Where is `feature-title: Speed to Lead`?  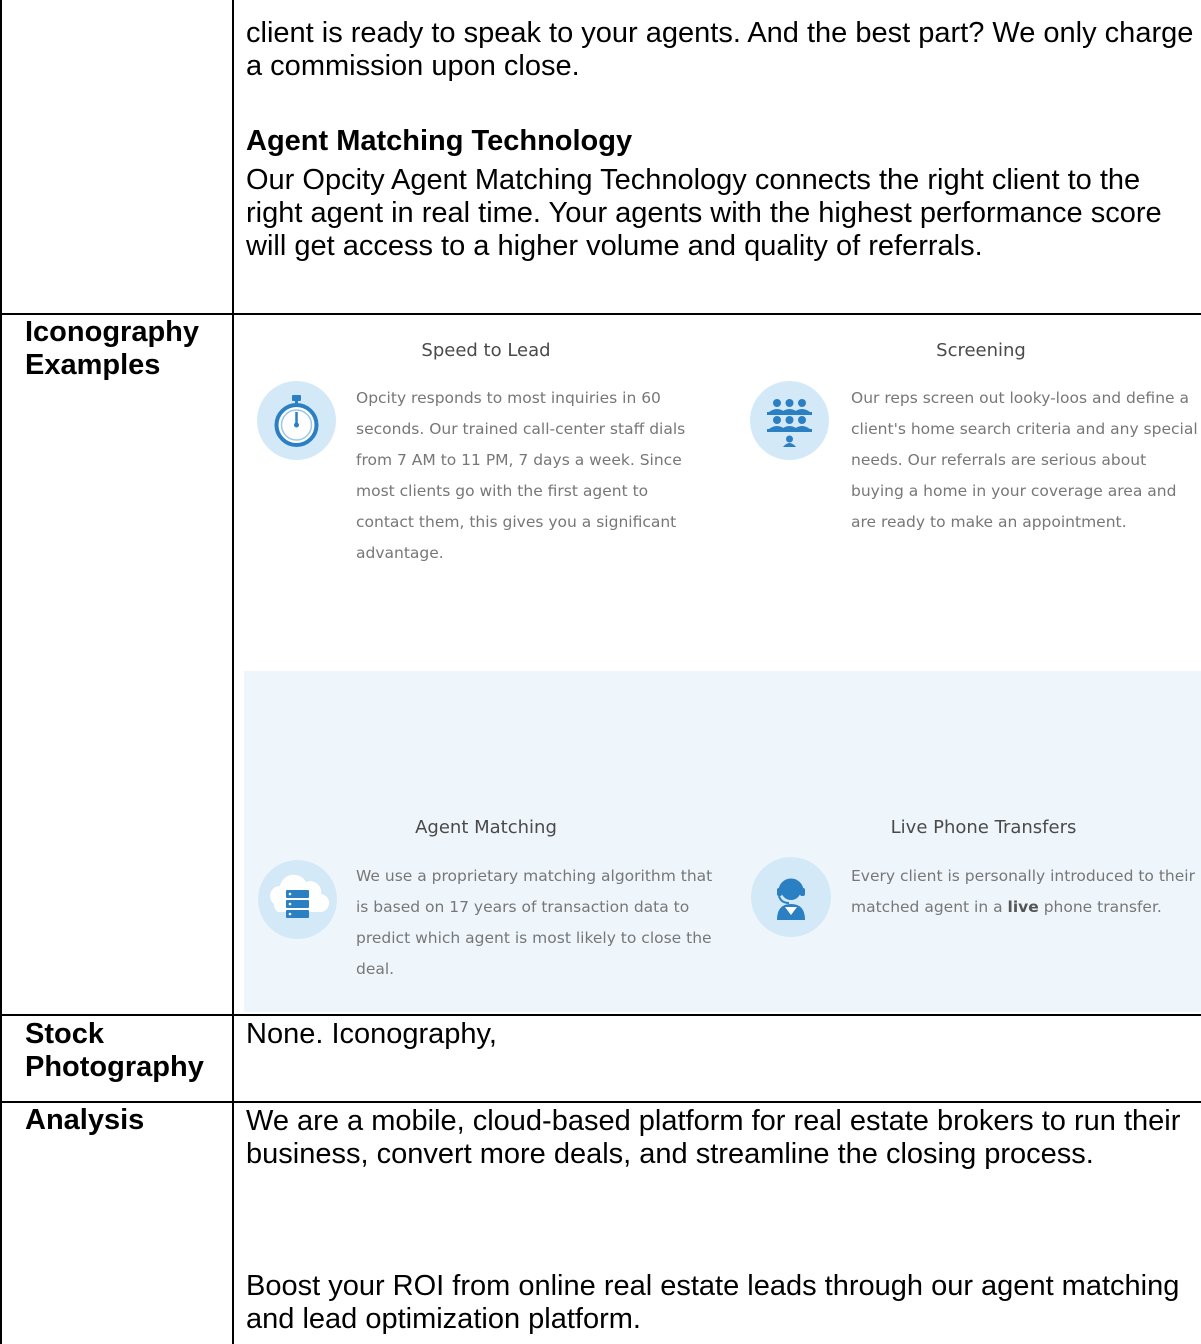
feature-title: Speed to Lead is located at coordinates (486, 350).